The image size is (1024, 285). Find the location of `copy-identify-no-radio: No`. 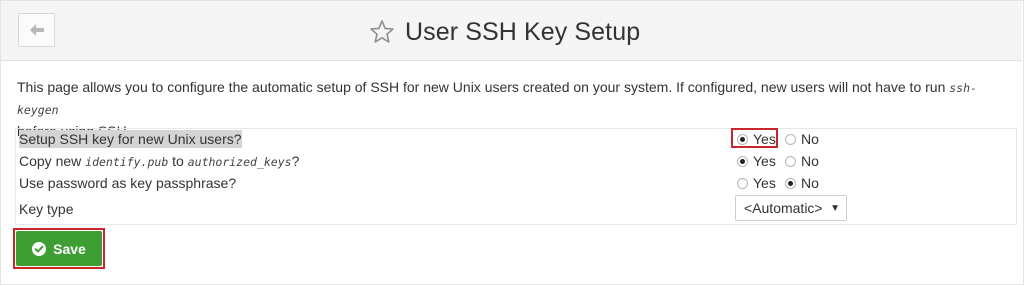

copy-identify-no-radio: No is located at coordinates (802, 161).